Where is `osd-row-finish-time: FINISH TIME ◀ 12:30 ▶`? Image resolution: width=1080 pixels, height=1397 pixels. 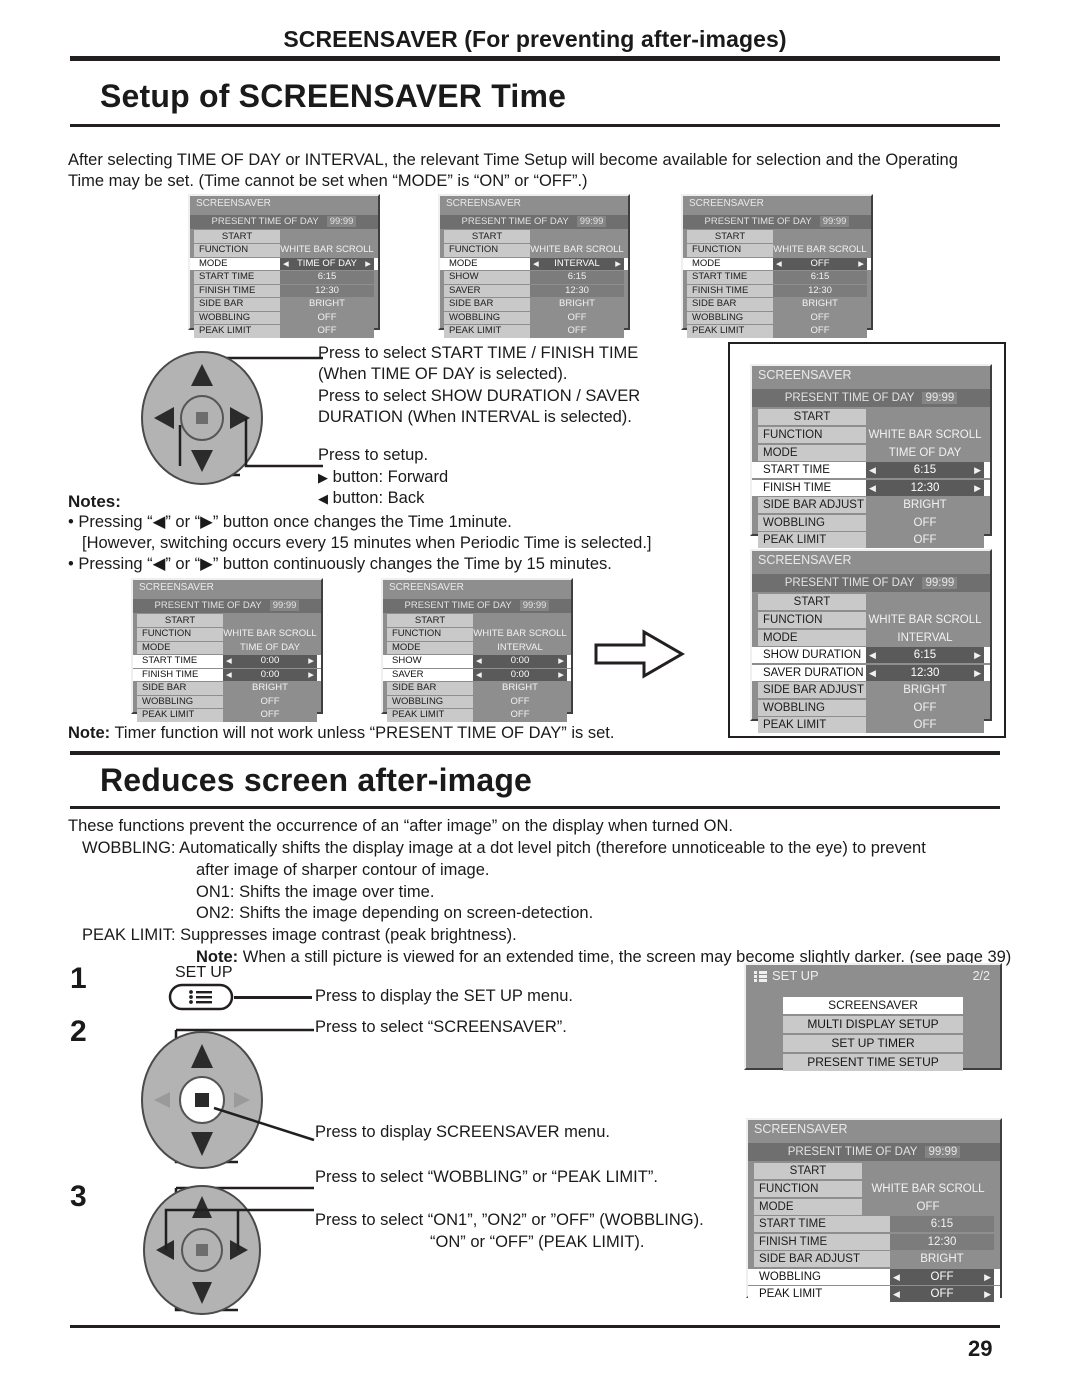
osd-row-finish-time: FINISH TIME ◀ 12:30 ▶ is located at coordinates (871, 487).